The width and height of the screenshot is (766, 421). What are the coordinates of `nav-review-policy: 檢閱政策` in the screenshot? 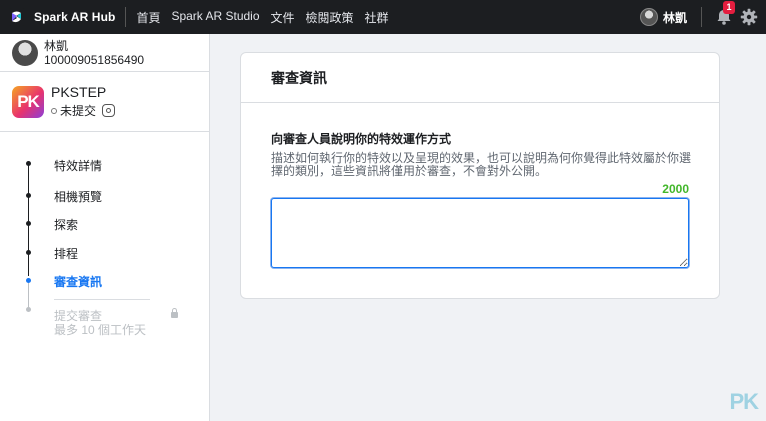 It's located at (330, 17).